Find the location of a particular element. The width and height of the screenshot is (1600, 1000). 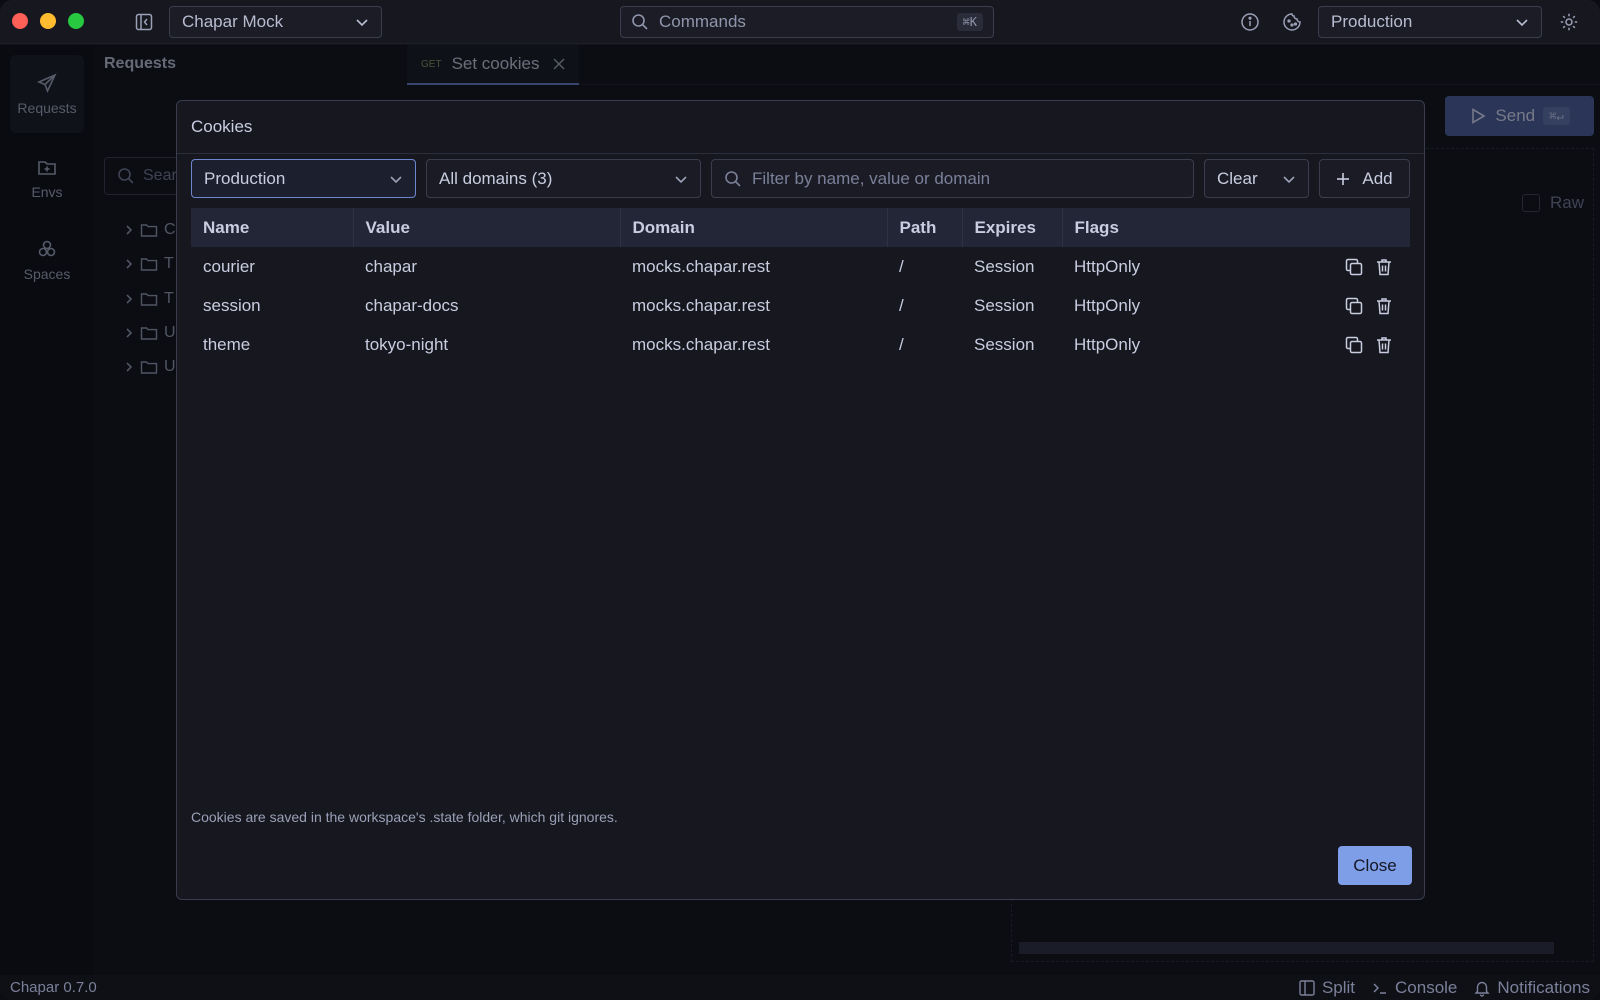

add-cookie-button: Add is located at coordinates (1364, 178).